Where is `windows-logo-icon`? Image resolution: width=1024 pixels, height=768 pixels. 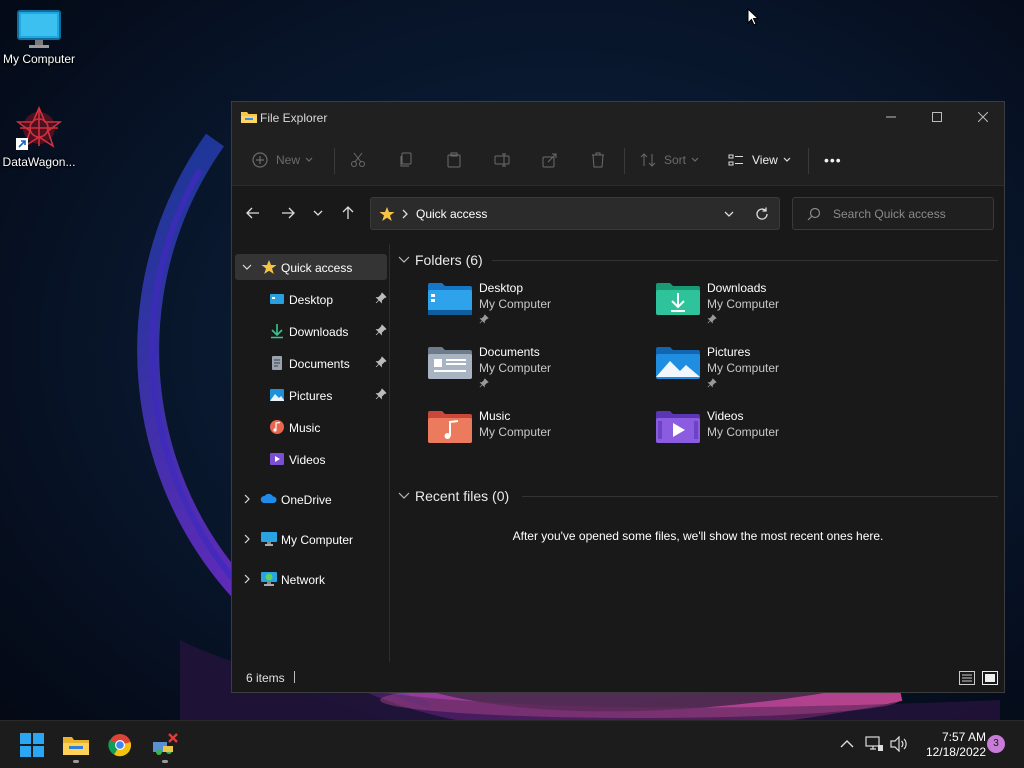 windows-logo-icon is located at coordinates (32, 745).